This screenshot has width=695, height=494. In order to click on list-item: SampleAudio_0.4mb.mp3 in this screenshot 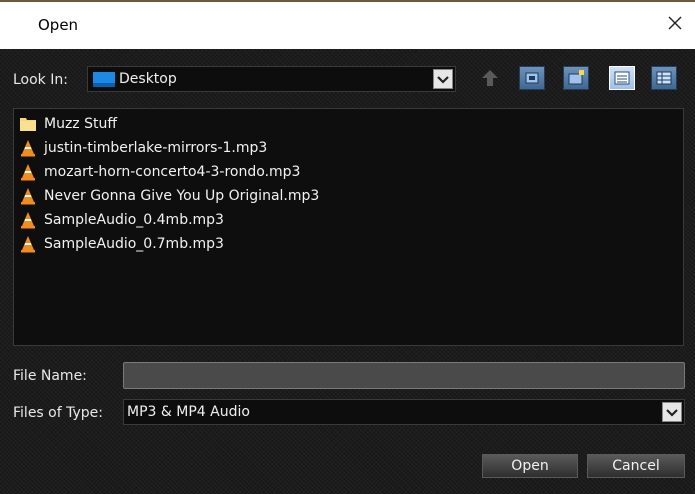, I will do `click(121, 220)`.